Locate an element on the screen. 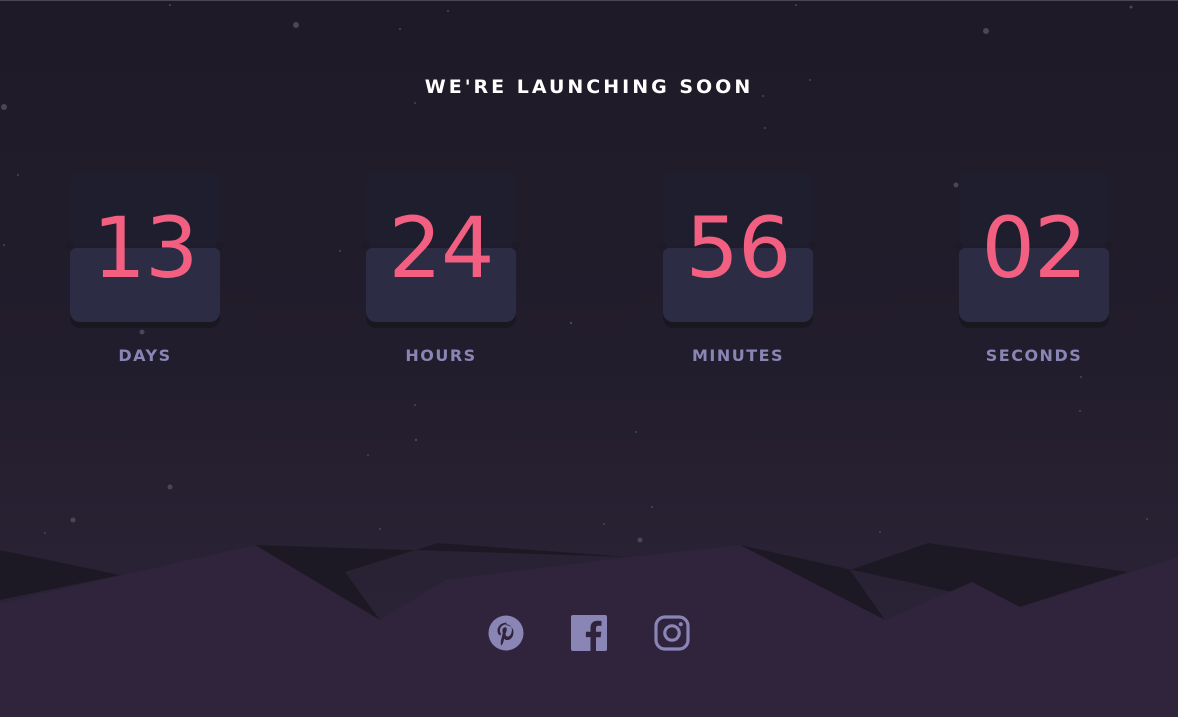  minutes-card: 56 is located at coordinates (738, 247).